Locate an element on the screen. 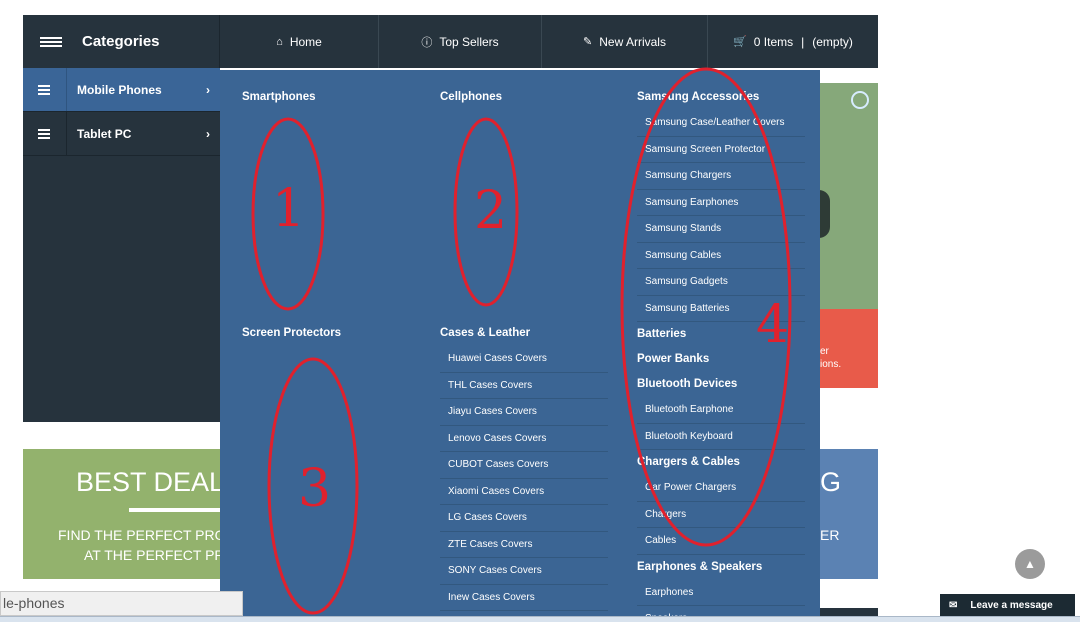  menu-heading-cases-leather: Cases & Leather is located at coordinates (524, 333).